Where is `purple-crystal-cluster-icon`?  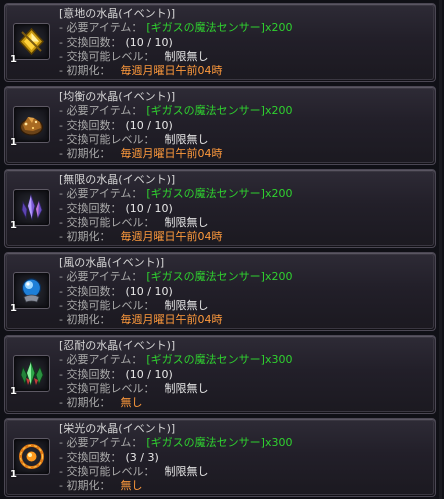
purple-crystal-cluster-icon is located at coordinates (32, 207).